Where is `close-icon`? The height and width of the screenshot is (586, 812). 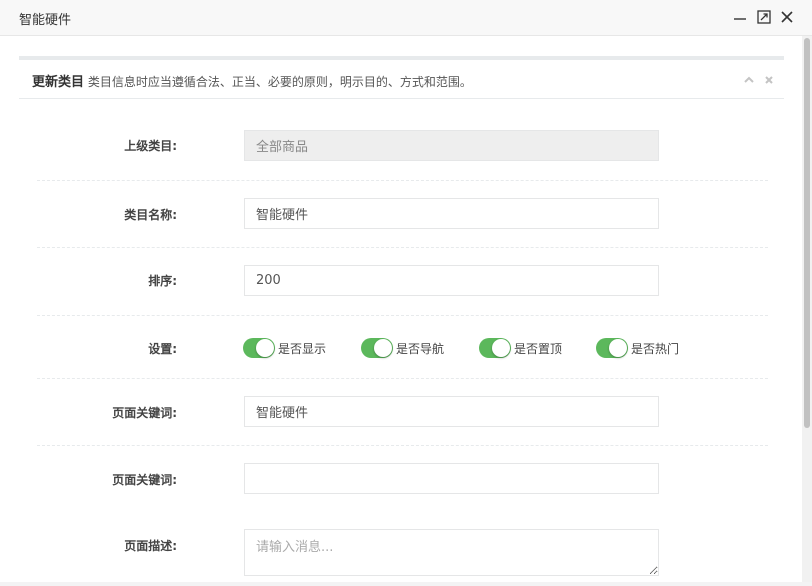
close-icon is located at coordinates (787, 17).